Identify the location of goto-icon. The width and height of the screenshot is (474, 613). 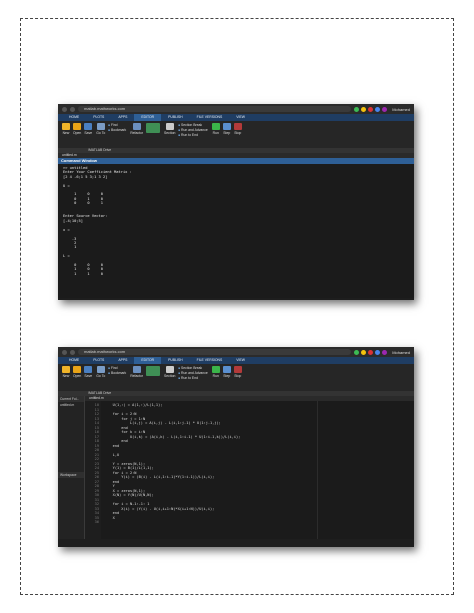
(100, 369).